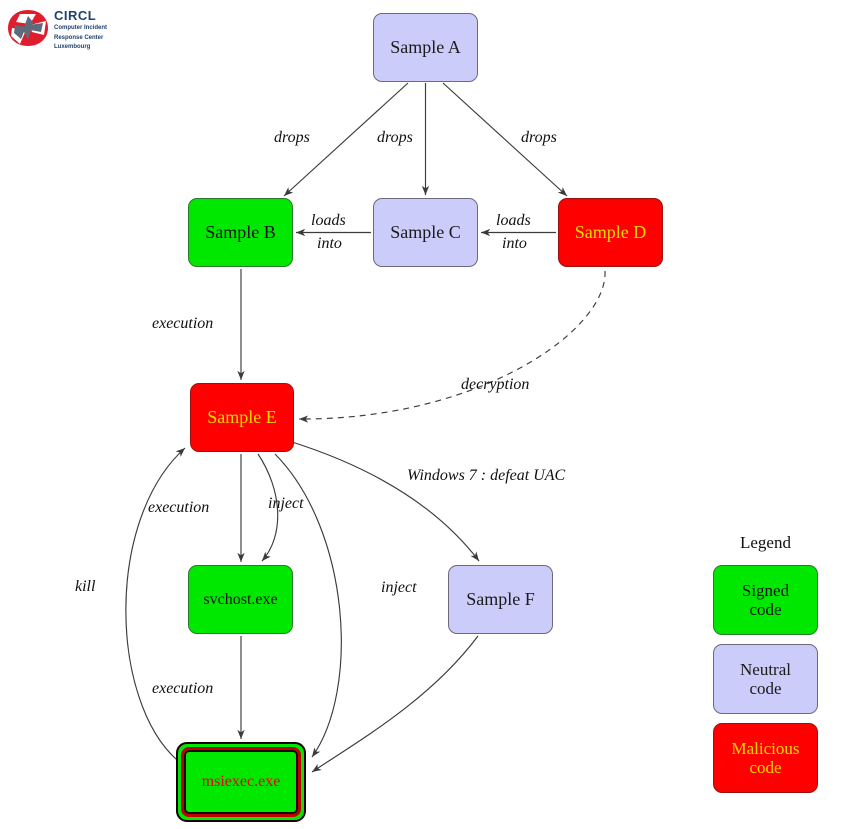 The width and height of the screenshot is (848, 829). What do you see at coordinates (385, 501) in the screenshot?
I see `edge-e-to-sample-f-uac` at bounding box center [385, 501].